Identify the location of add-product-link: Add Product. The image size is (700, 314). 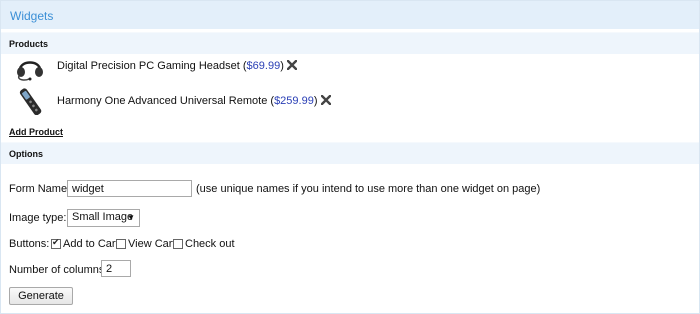
(36, 132).